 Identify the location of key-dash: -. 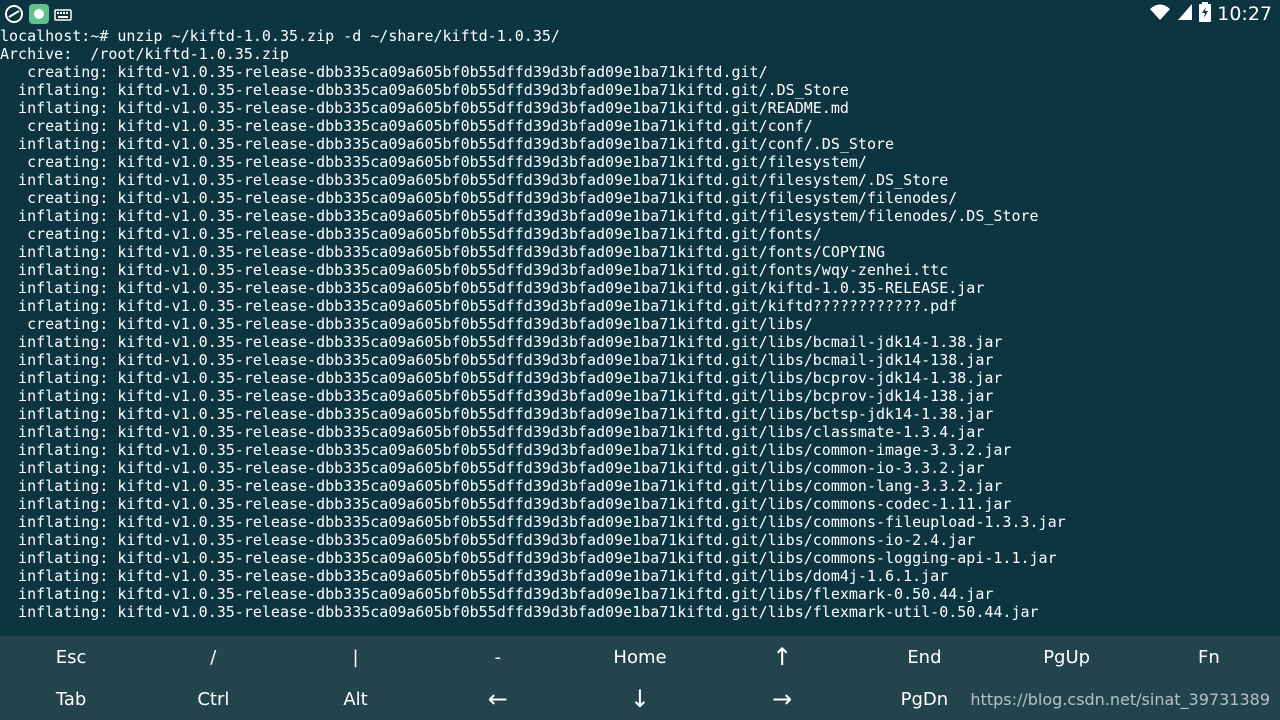
(498, 657).